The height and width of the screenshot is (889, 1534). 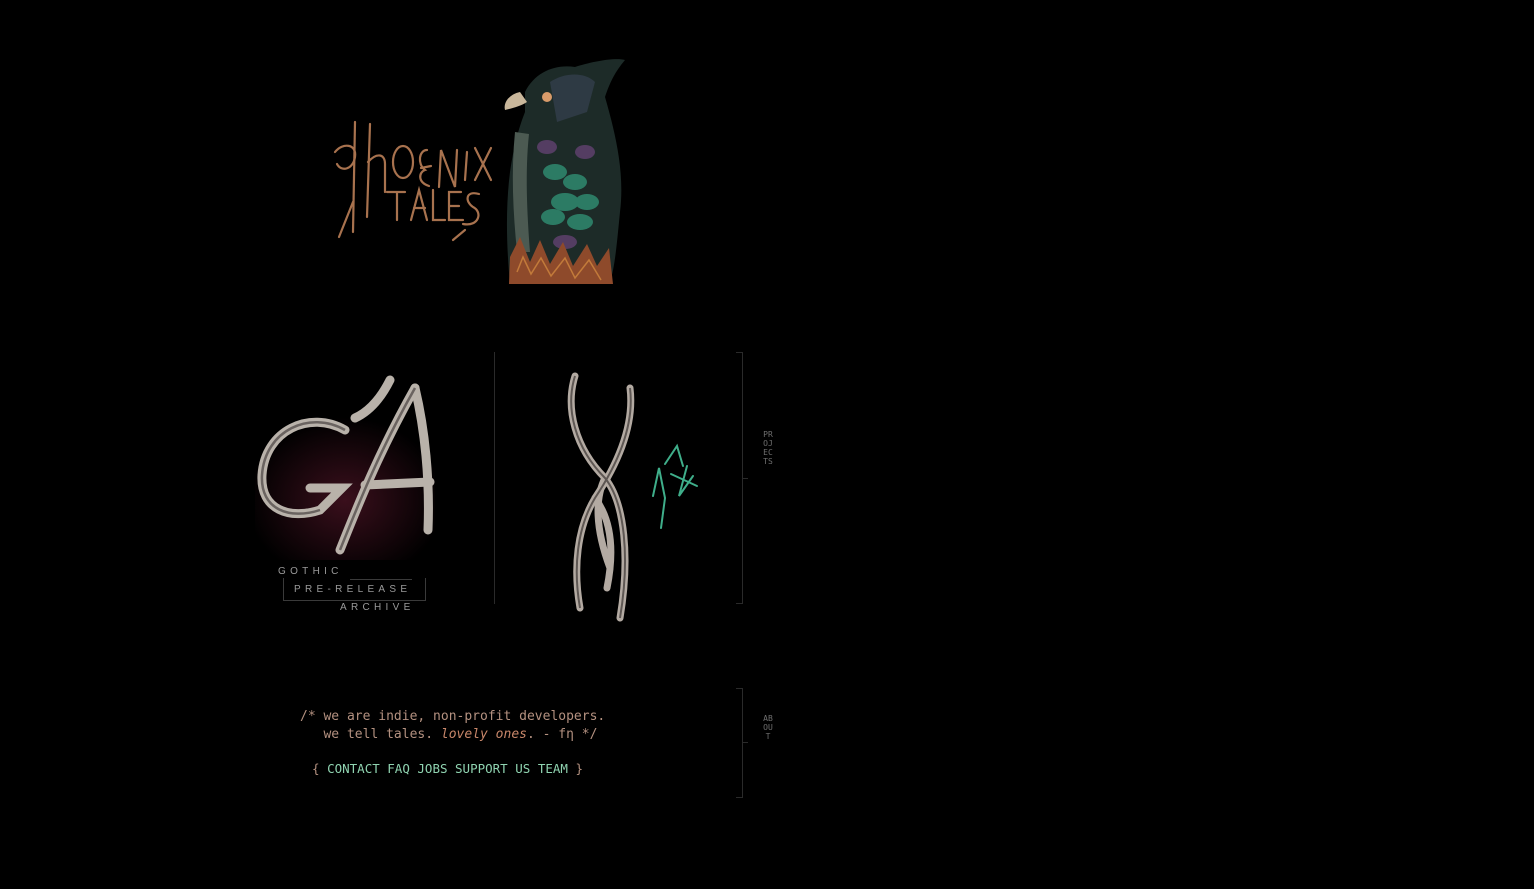 I want to click on about-bracket, so click(x=742, y=743).